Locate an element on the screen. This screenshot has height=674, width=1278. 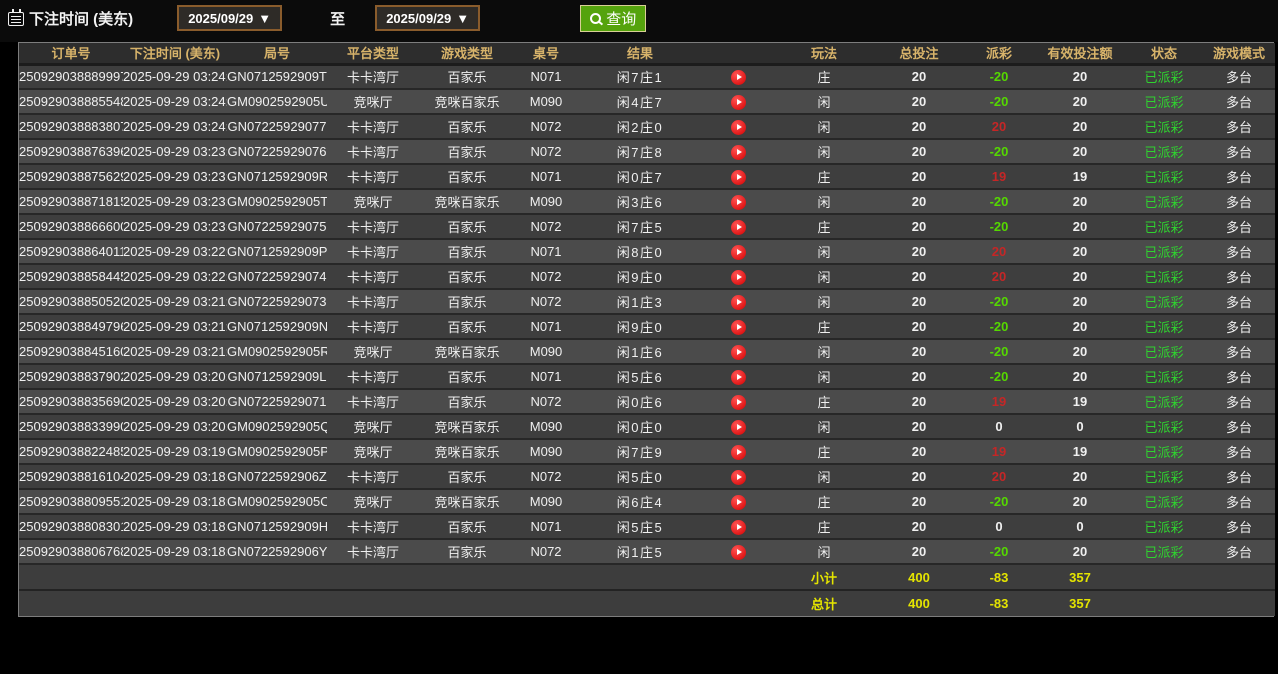
table-no-cell: N071 is located at coordinates (546, 77).